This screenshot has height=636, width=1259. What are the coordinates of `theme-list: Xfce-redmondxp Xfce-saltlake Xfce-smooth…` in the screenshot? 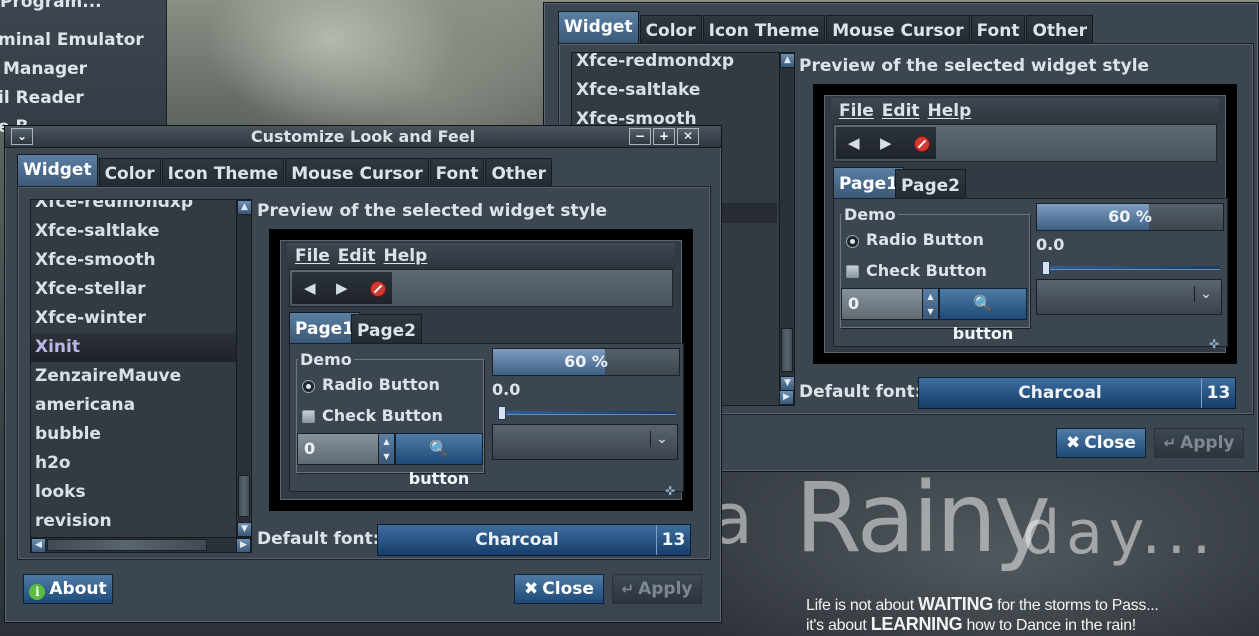 It's located at (141, 376).